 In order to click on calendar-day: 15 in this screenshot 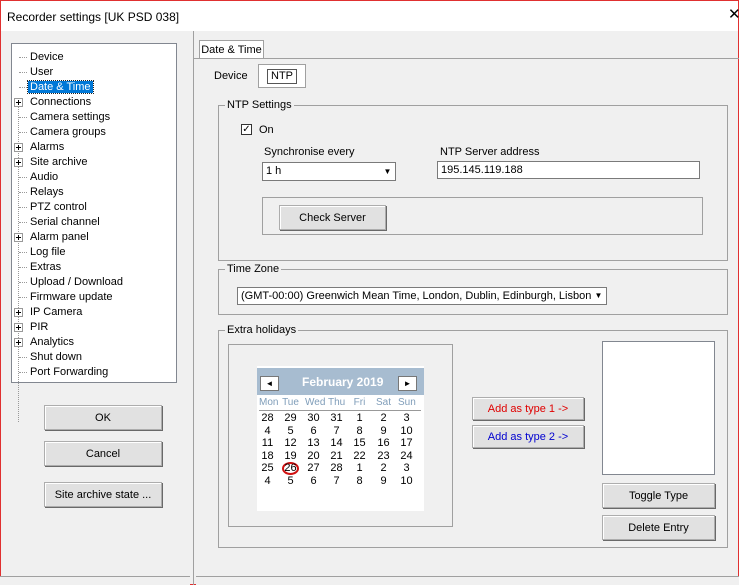, I will do `click(359, 443)`.